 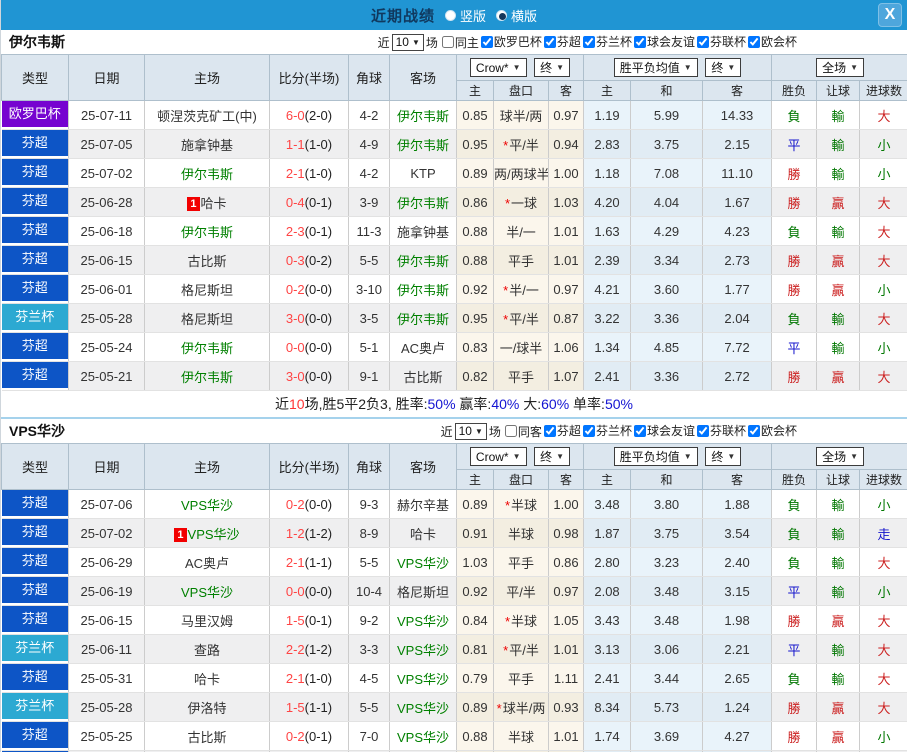 I want to click on close-button: X, so click(x=890, y=15).